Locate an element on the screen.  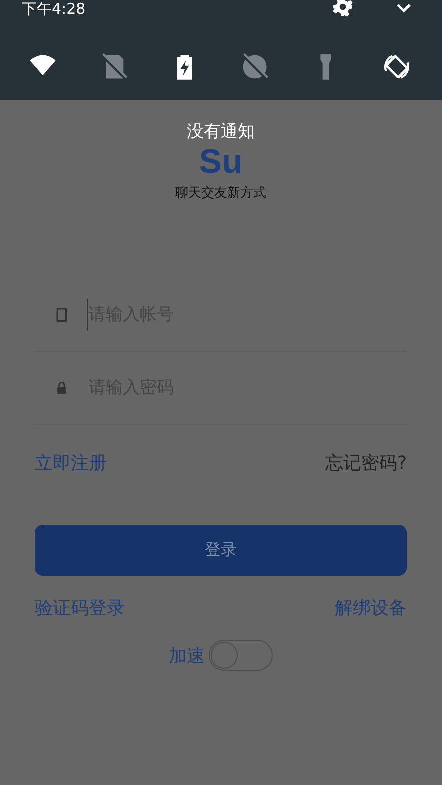
speedup-toggle is located at coordinates (241, 655).